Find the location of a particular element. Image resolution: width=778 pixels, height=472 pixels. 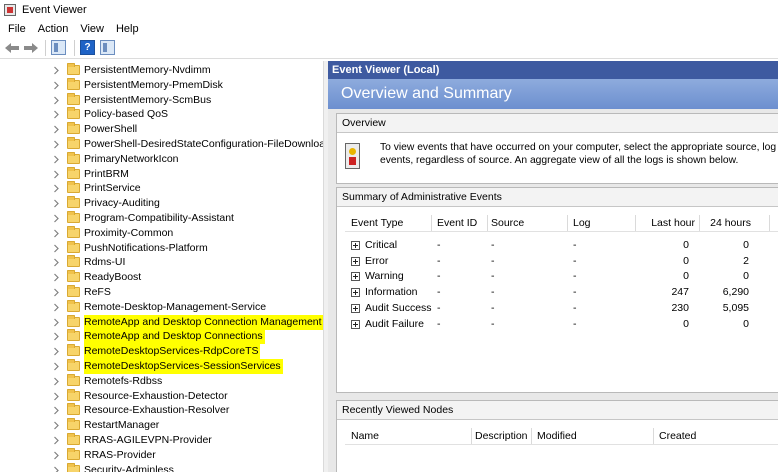

col-log: Log is located at coordinates (582, 223).